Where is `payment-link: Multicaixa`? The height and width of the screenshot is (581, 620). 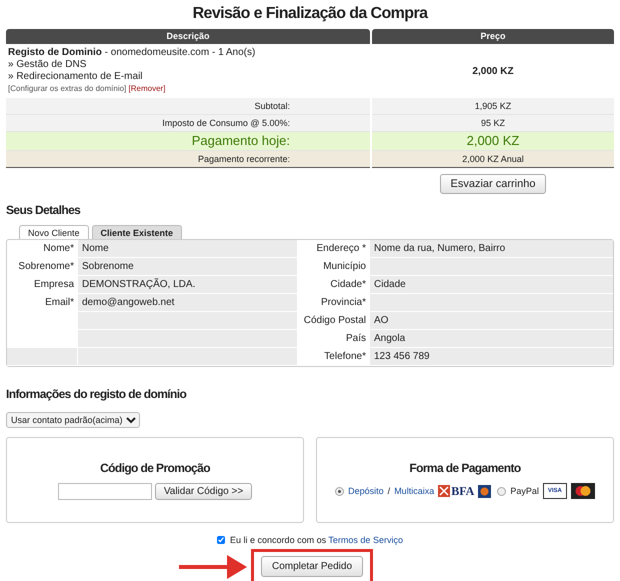
payment-link: Multicaixa is located at coordinates (414, 491).